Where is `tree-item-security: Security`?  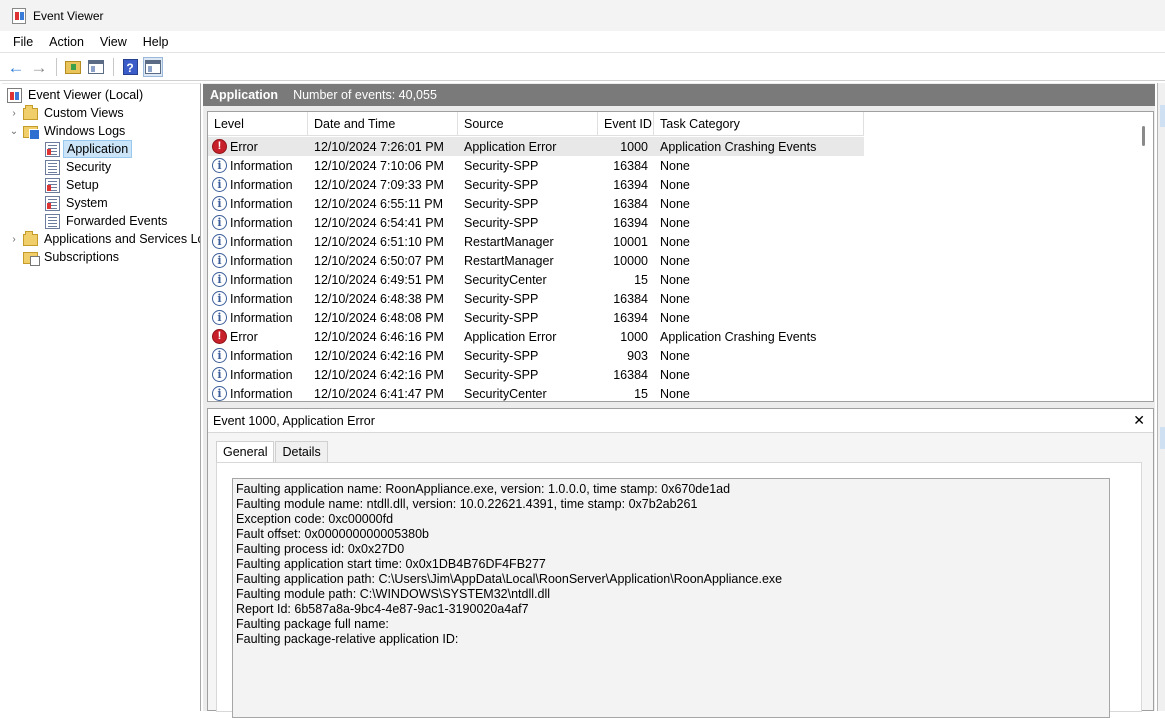 tree-item-security: Security is located at coordinates (77, 167).